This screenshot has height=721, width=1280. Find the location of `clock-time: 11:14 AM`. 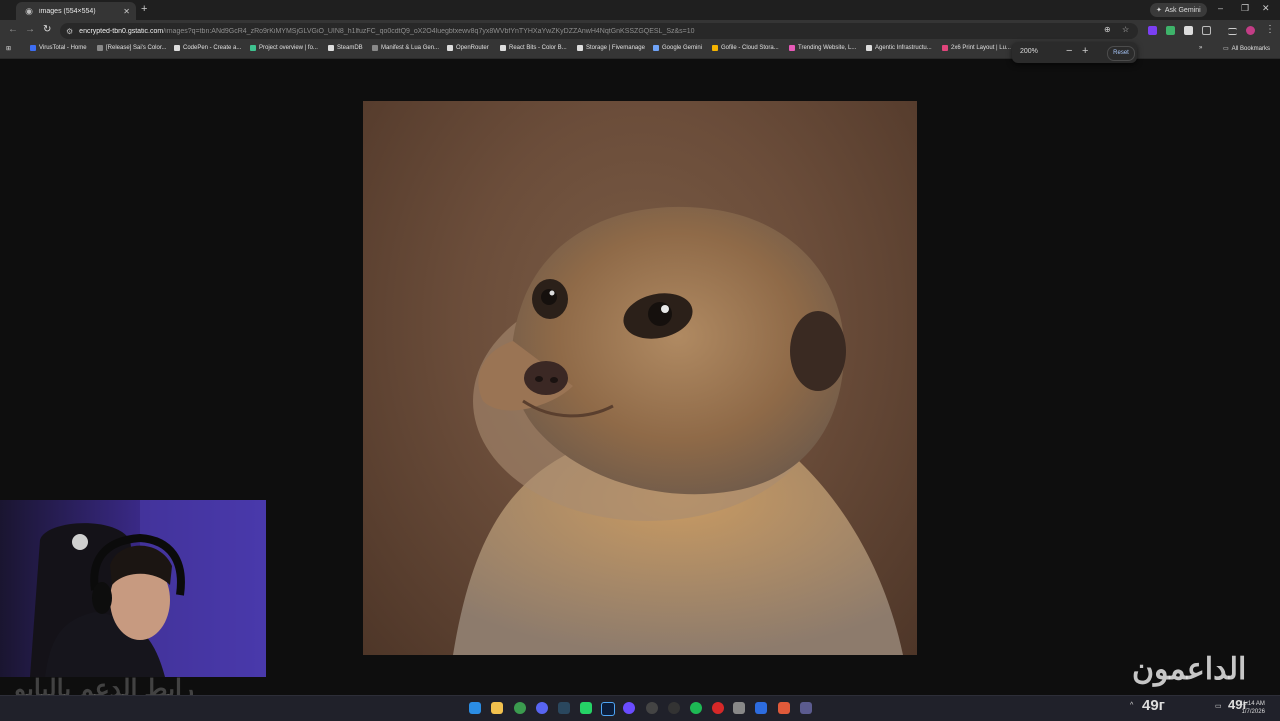

clock-time: 11:14 AM is located at coordinates (1252, 704).